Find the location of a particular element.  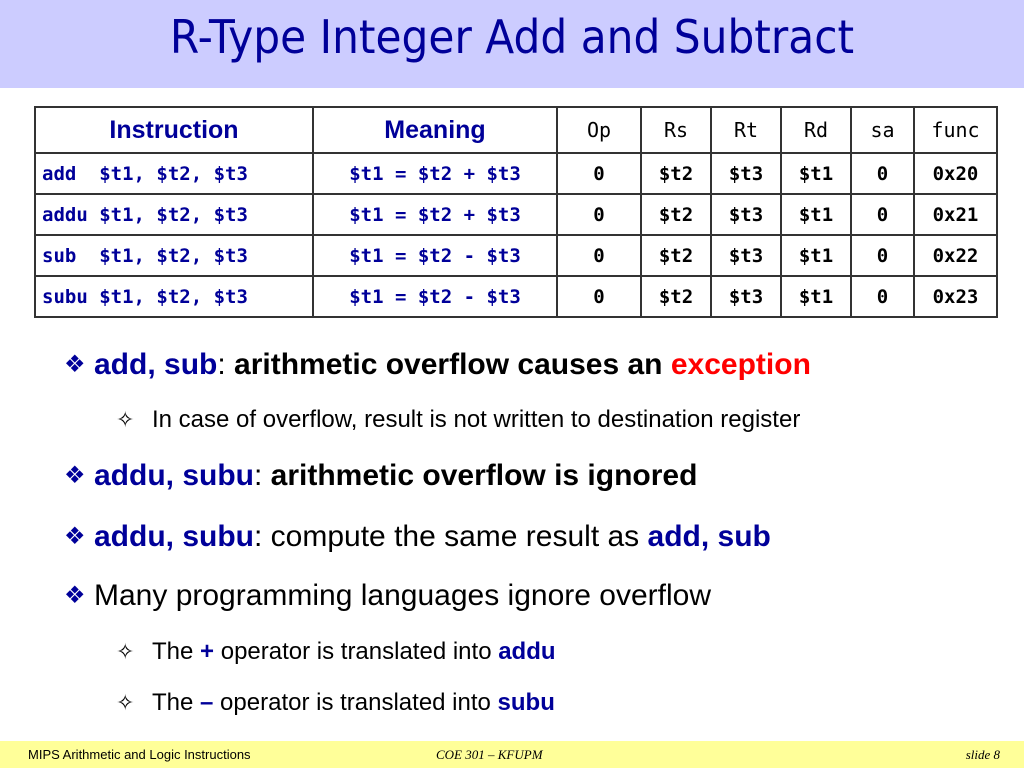

header-op: Op is located at coordinates (599, 130).